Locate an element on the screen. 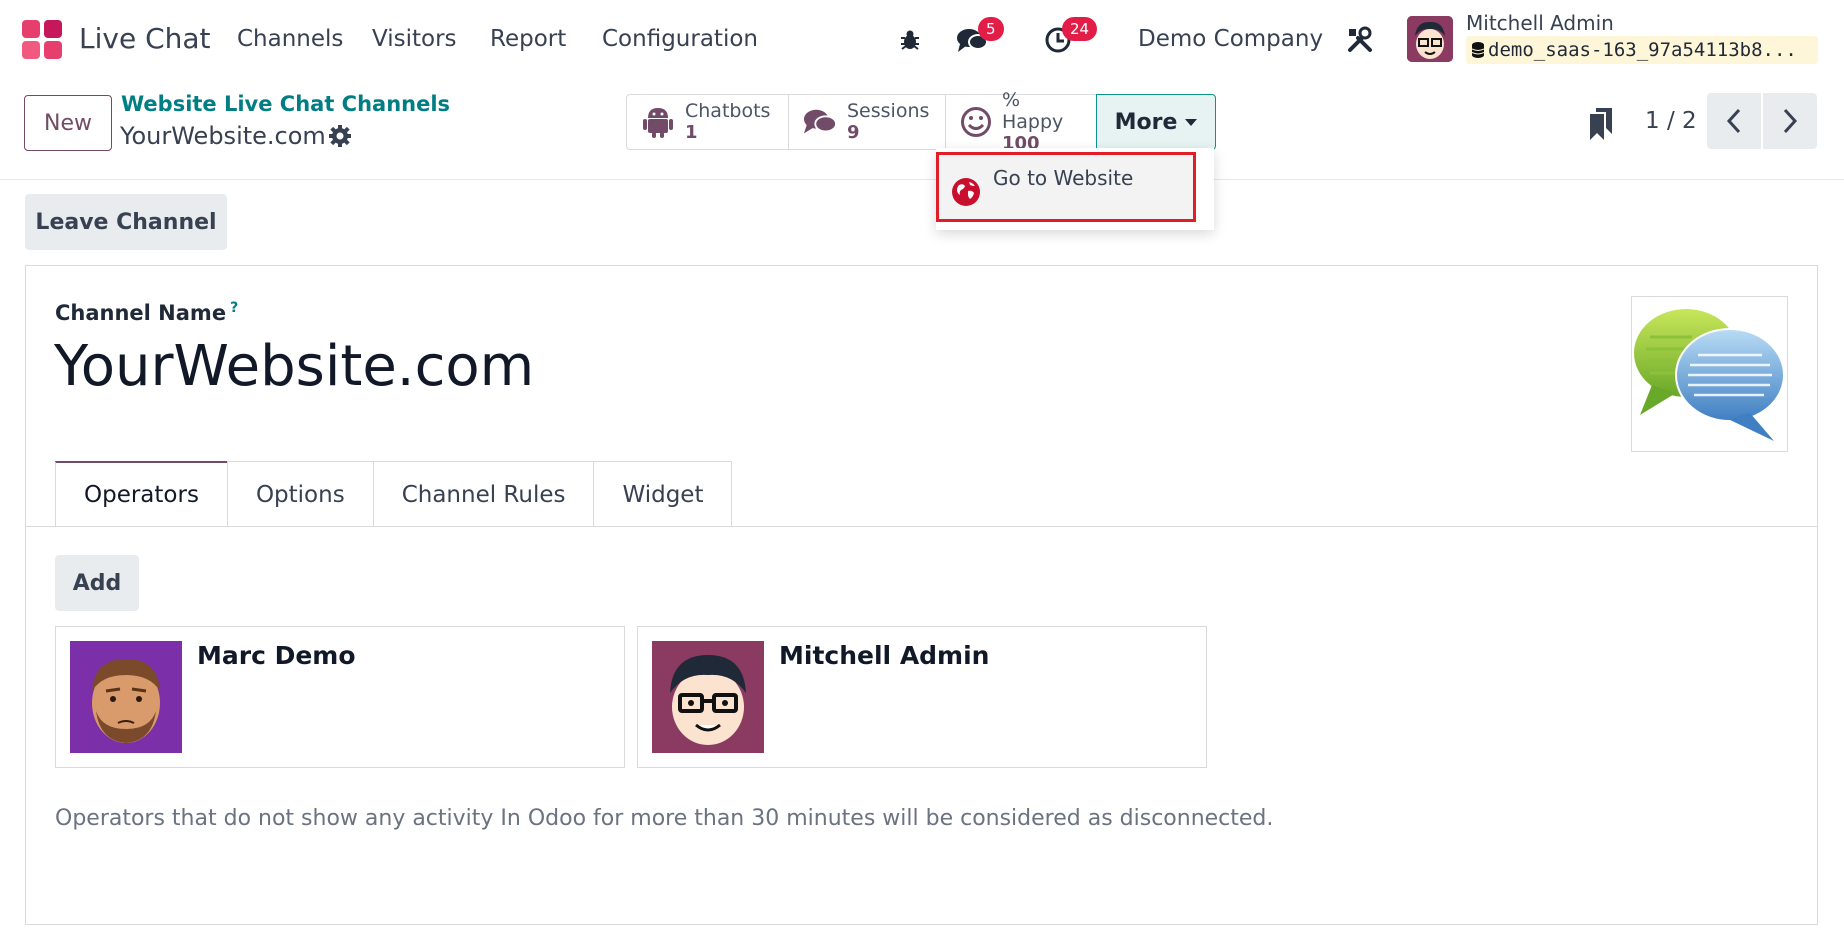 The image size is (1844, 943). chevron-right-icon is located at coordinates (1790, 121).